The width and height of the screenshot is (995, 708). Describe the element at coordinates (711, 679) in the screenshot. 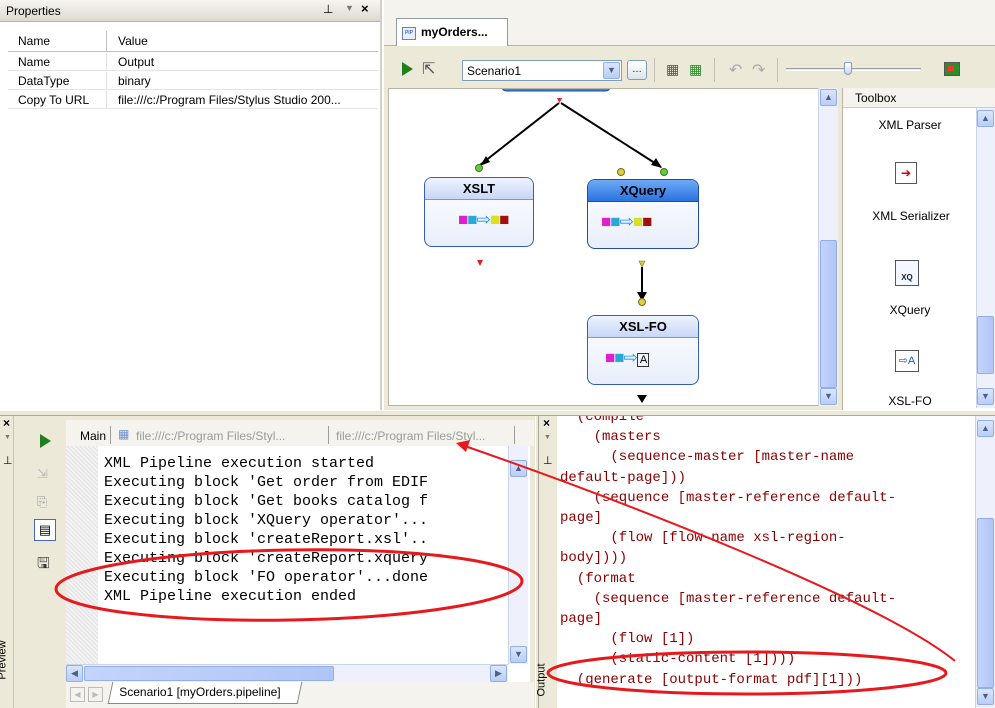

I see `output-line: (generate [output-format pdf][1]))` at that location.